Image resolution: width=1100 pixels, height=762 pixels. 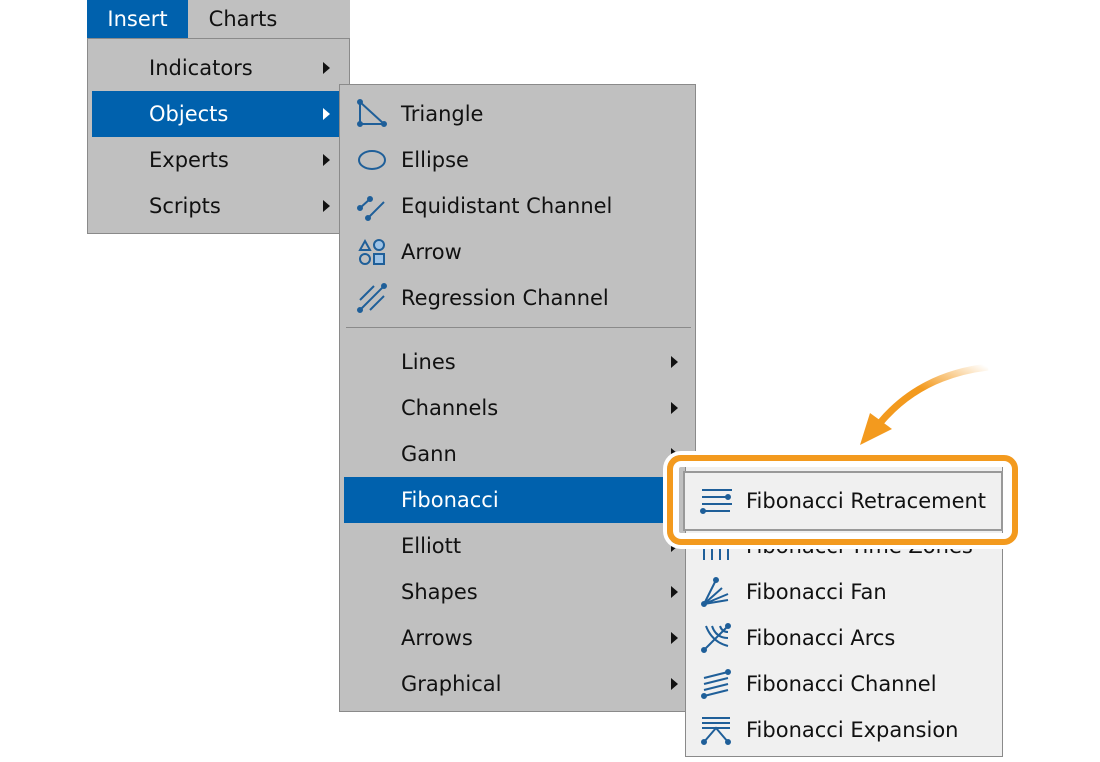 What do you see at coordinates (137, 19) in the screenshot?
I see `menu-insert: Insert` at bounding box center [137, 19].